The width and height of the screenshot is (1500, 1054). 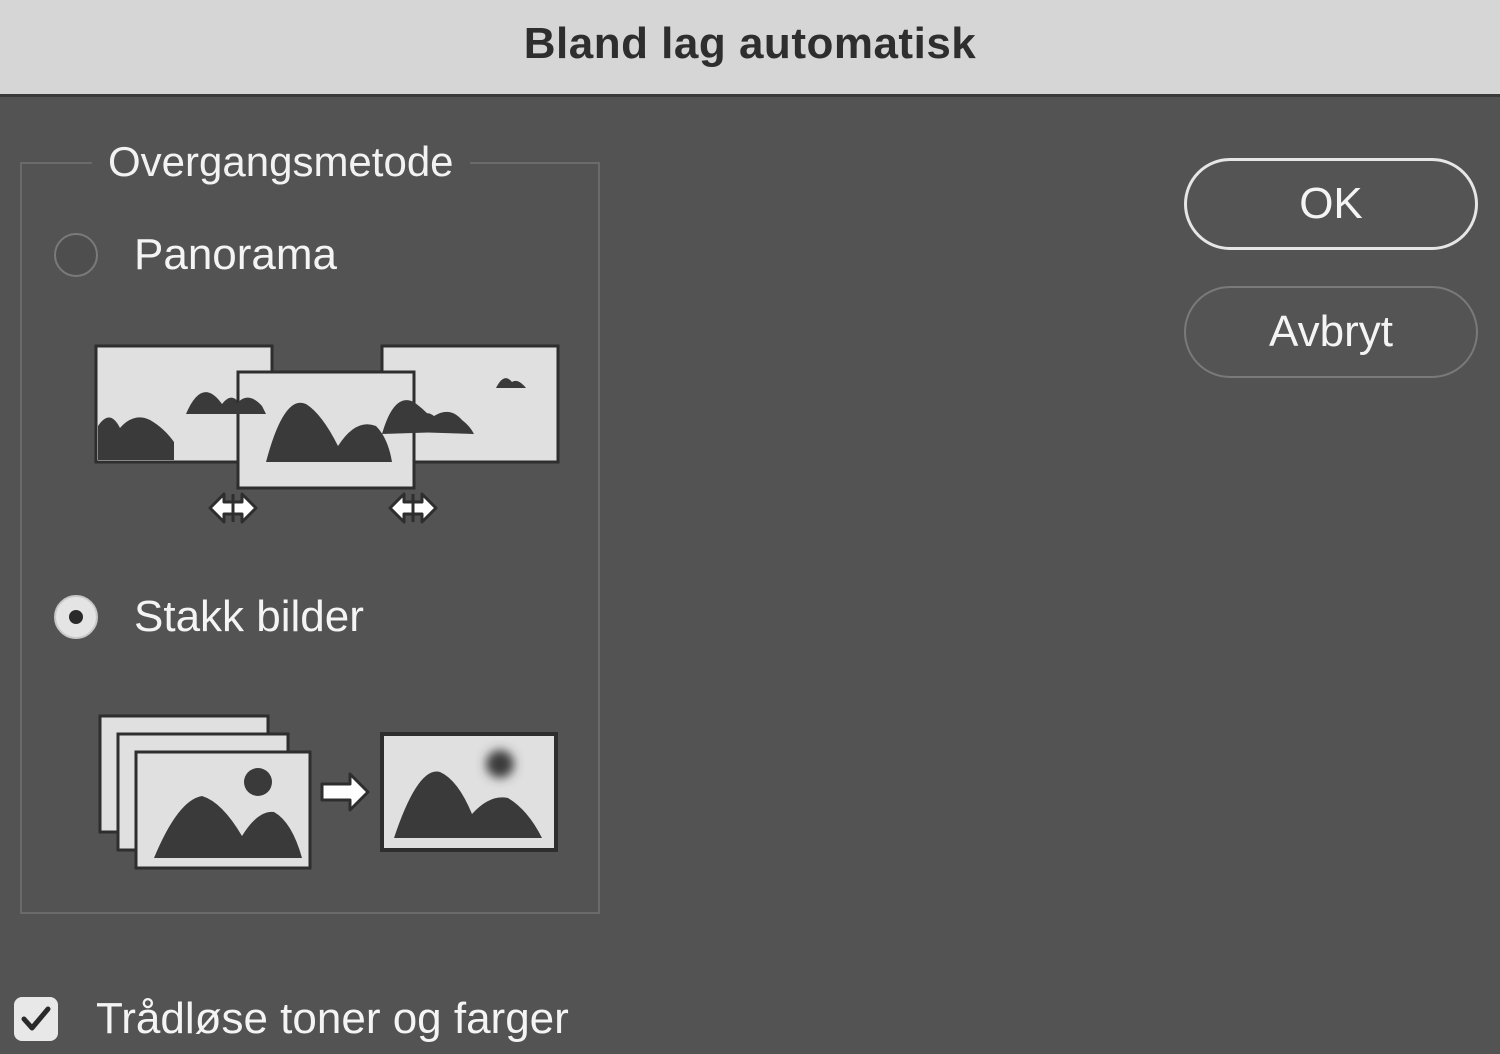 I want to click on radio-option-stack-images: Stakk bilder, so click(x=209, y=617).